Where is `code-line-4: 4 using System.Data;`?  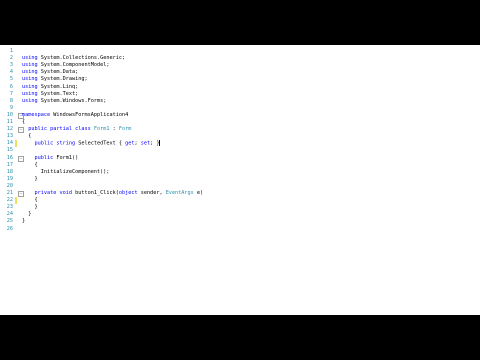 code-line-4: 4 using System.Data; is located at coordinates (240, 72).